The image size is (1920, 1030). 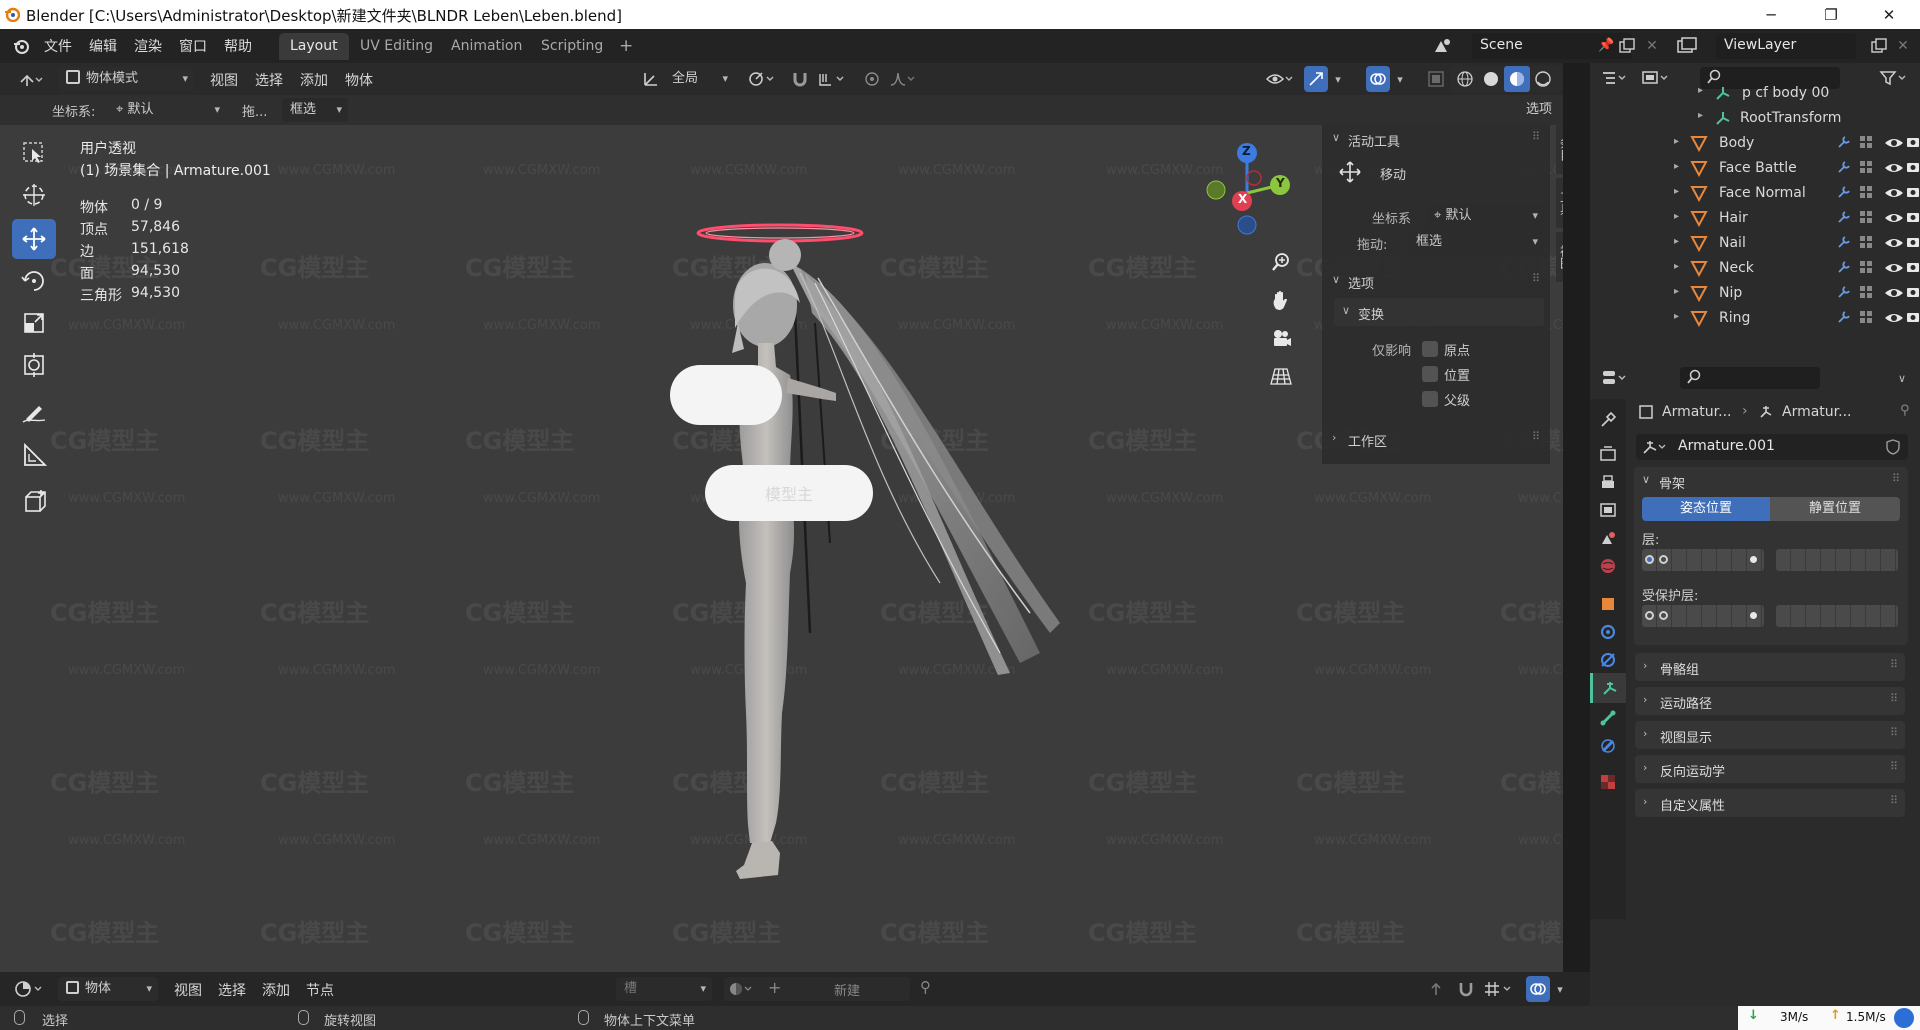 What do you see at coordinates (847, 989) in the screenshot?
I see `new-material-button: 新建` at bounding box center [847, 989].